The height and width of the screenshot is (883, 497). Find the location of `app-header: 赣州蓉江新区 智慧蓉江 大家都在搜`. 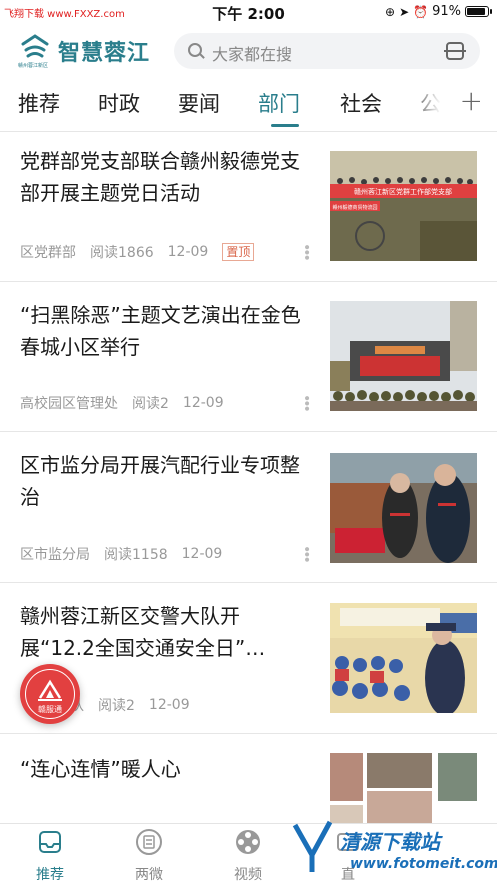

app-header: 赣州蓉江新区 智慧蓉江 大家都在搜 is located at coordinates (248, 52).